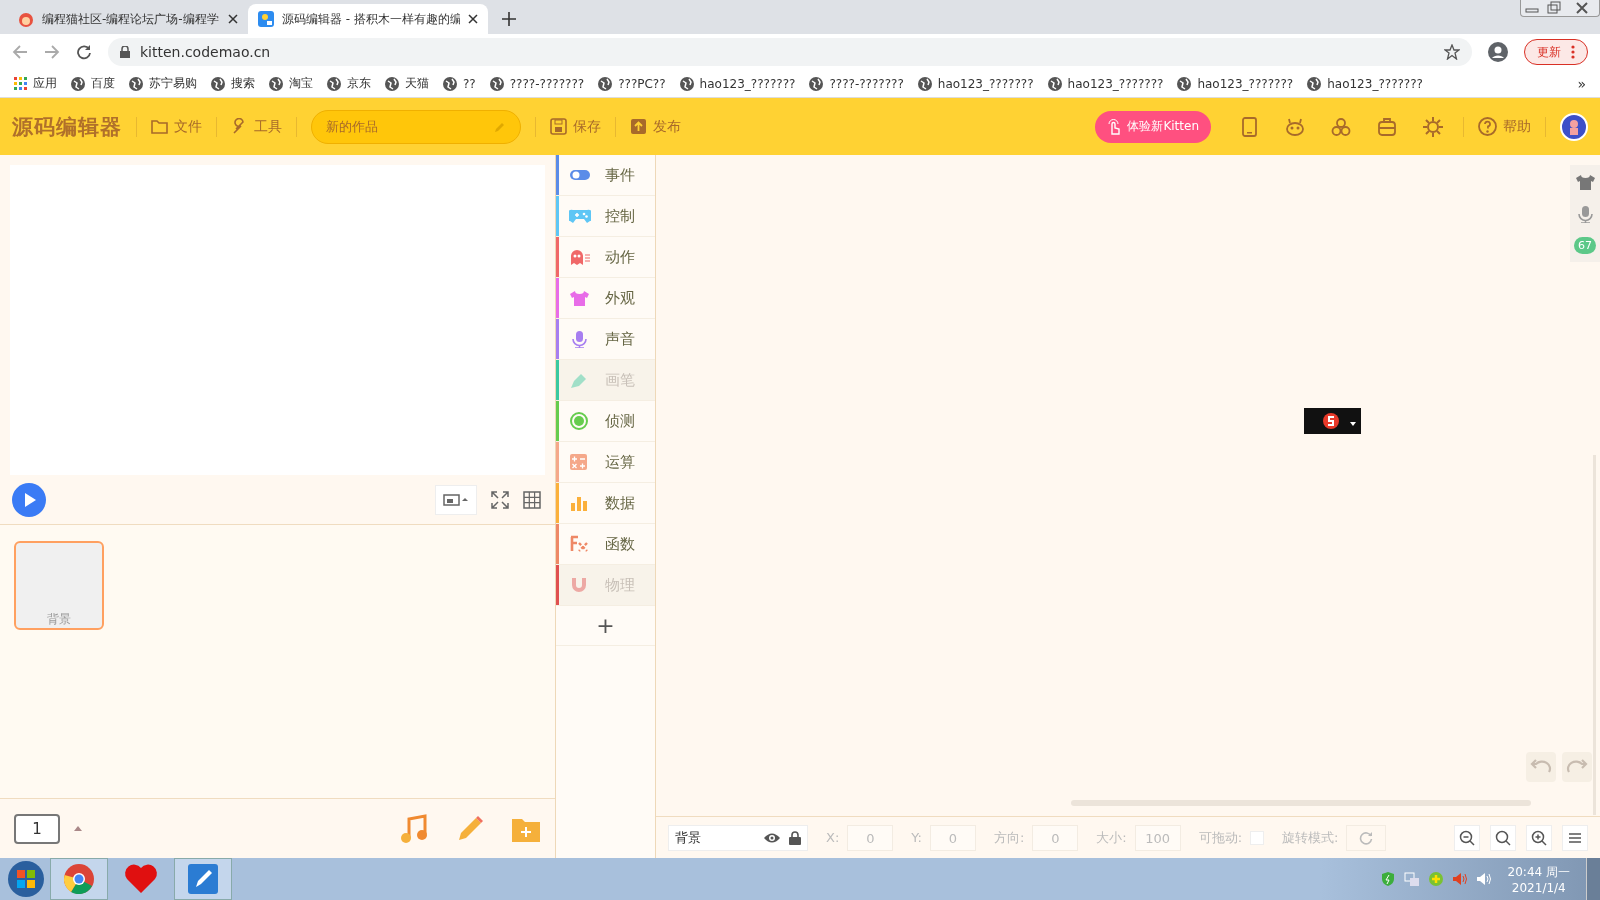  Describe the element at coordinates (266, 19) in the screenshot. I see `map-pin-icon` at that location.